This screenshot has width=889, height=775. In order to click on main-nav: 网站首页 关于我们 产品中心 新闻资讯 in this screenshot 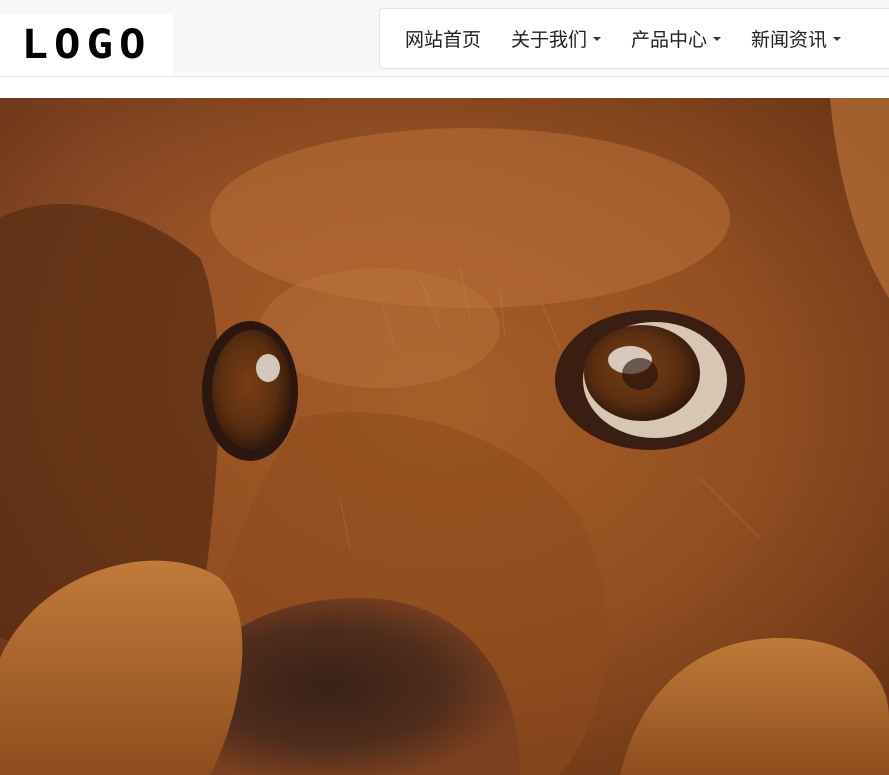, I will do `click(634, 38)`.